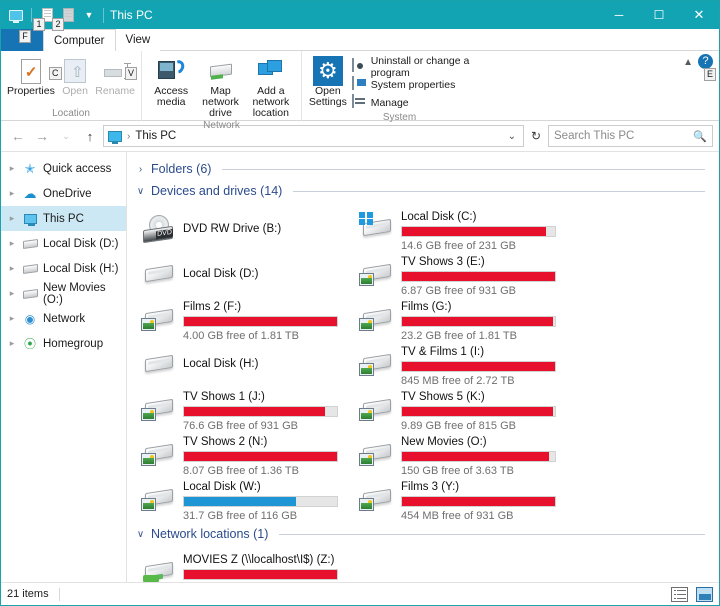  I want to click on help-icon: ?, so click(705, 61).